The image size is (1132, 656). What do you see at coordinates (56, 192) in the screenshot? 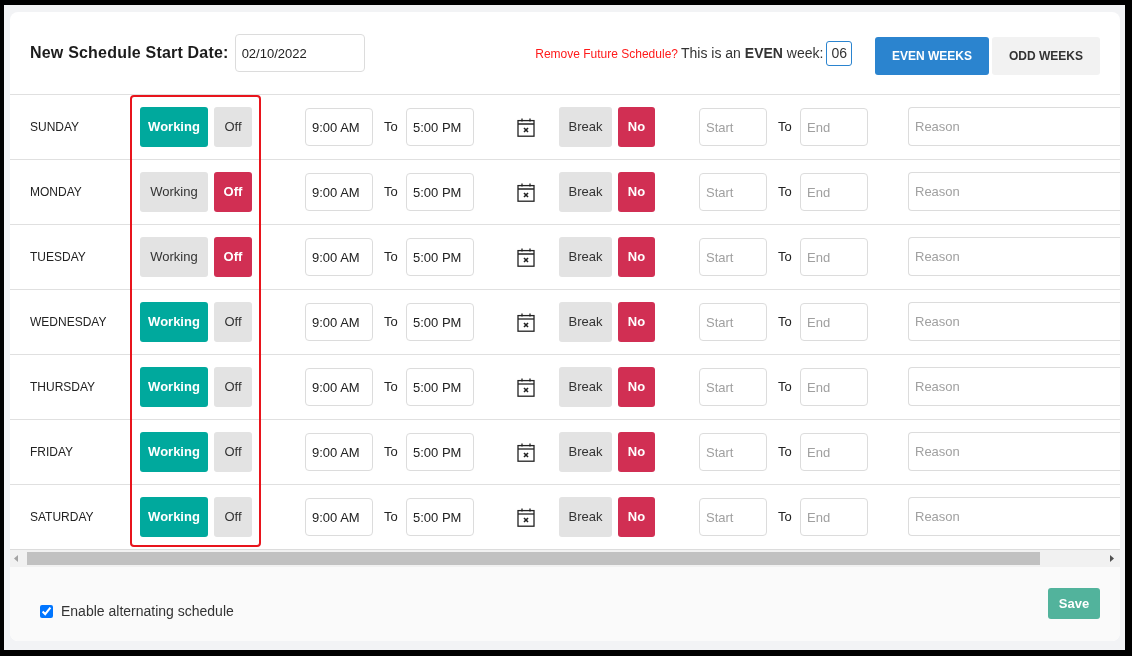
I see `day-label: MONDAY` at bounding box center [56, 192].